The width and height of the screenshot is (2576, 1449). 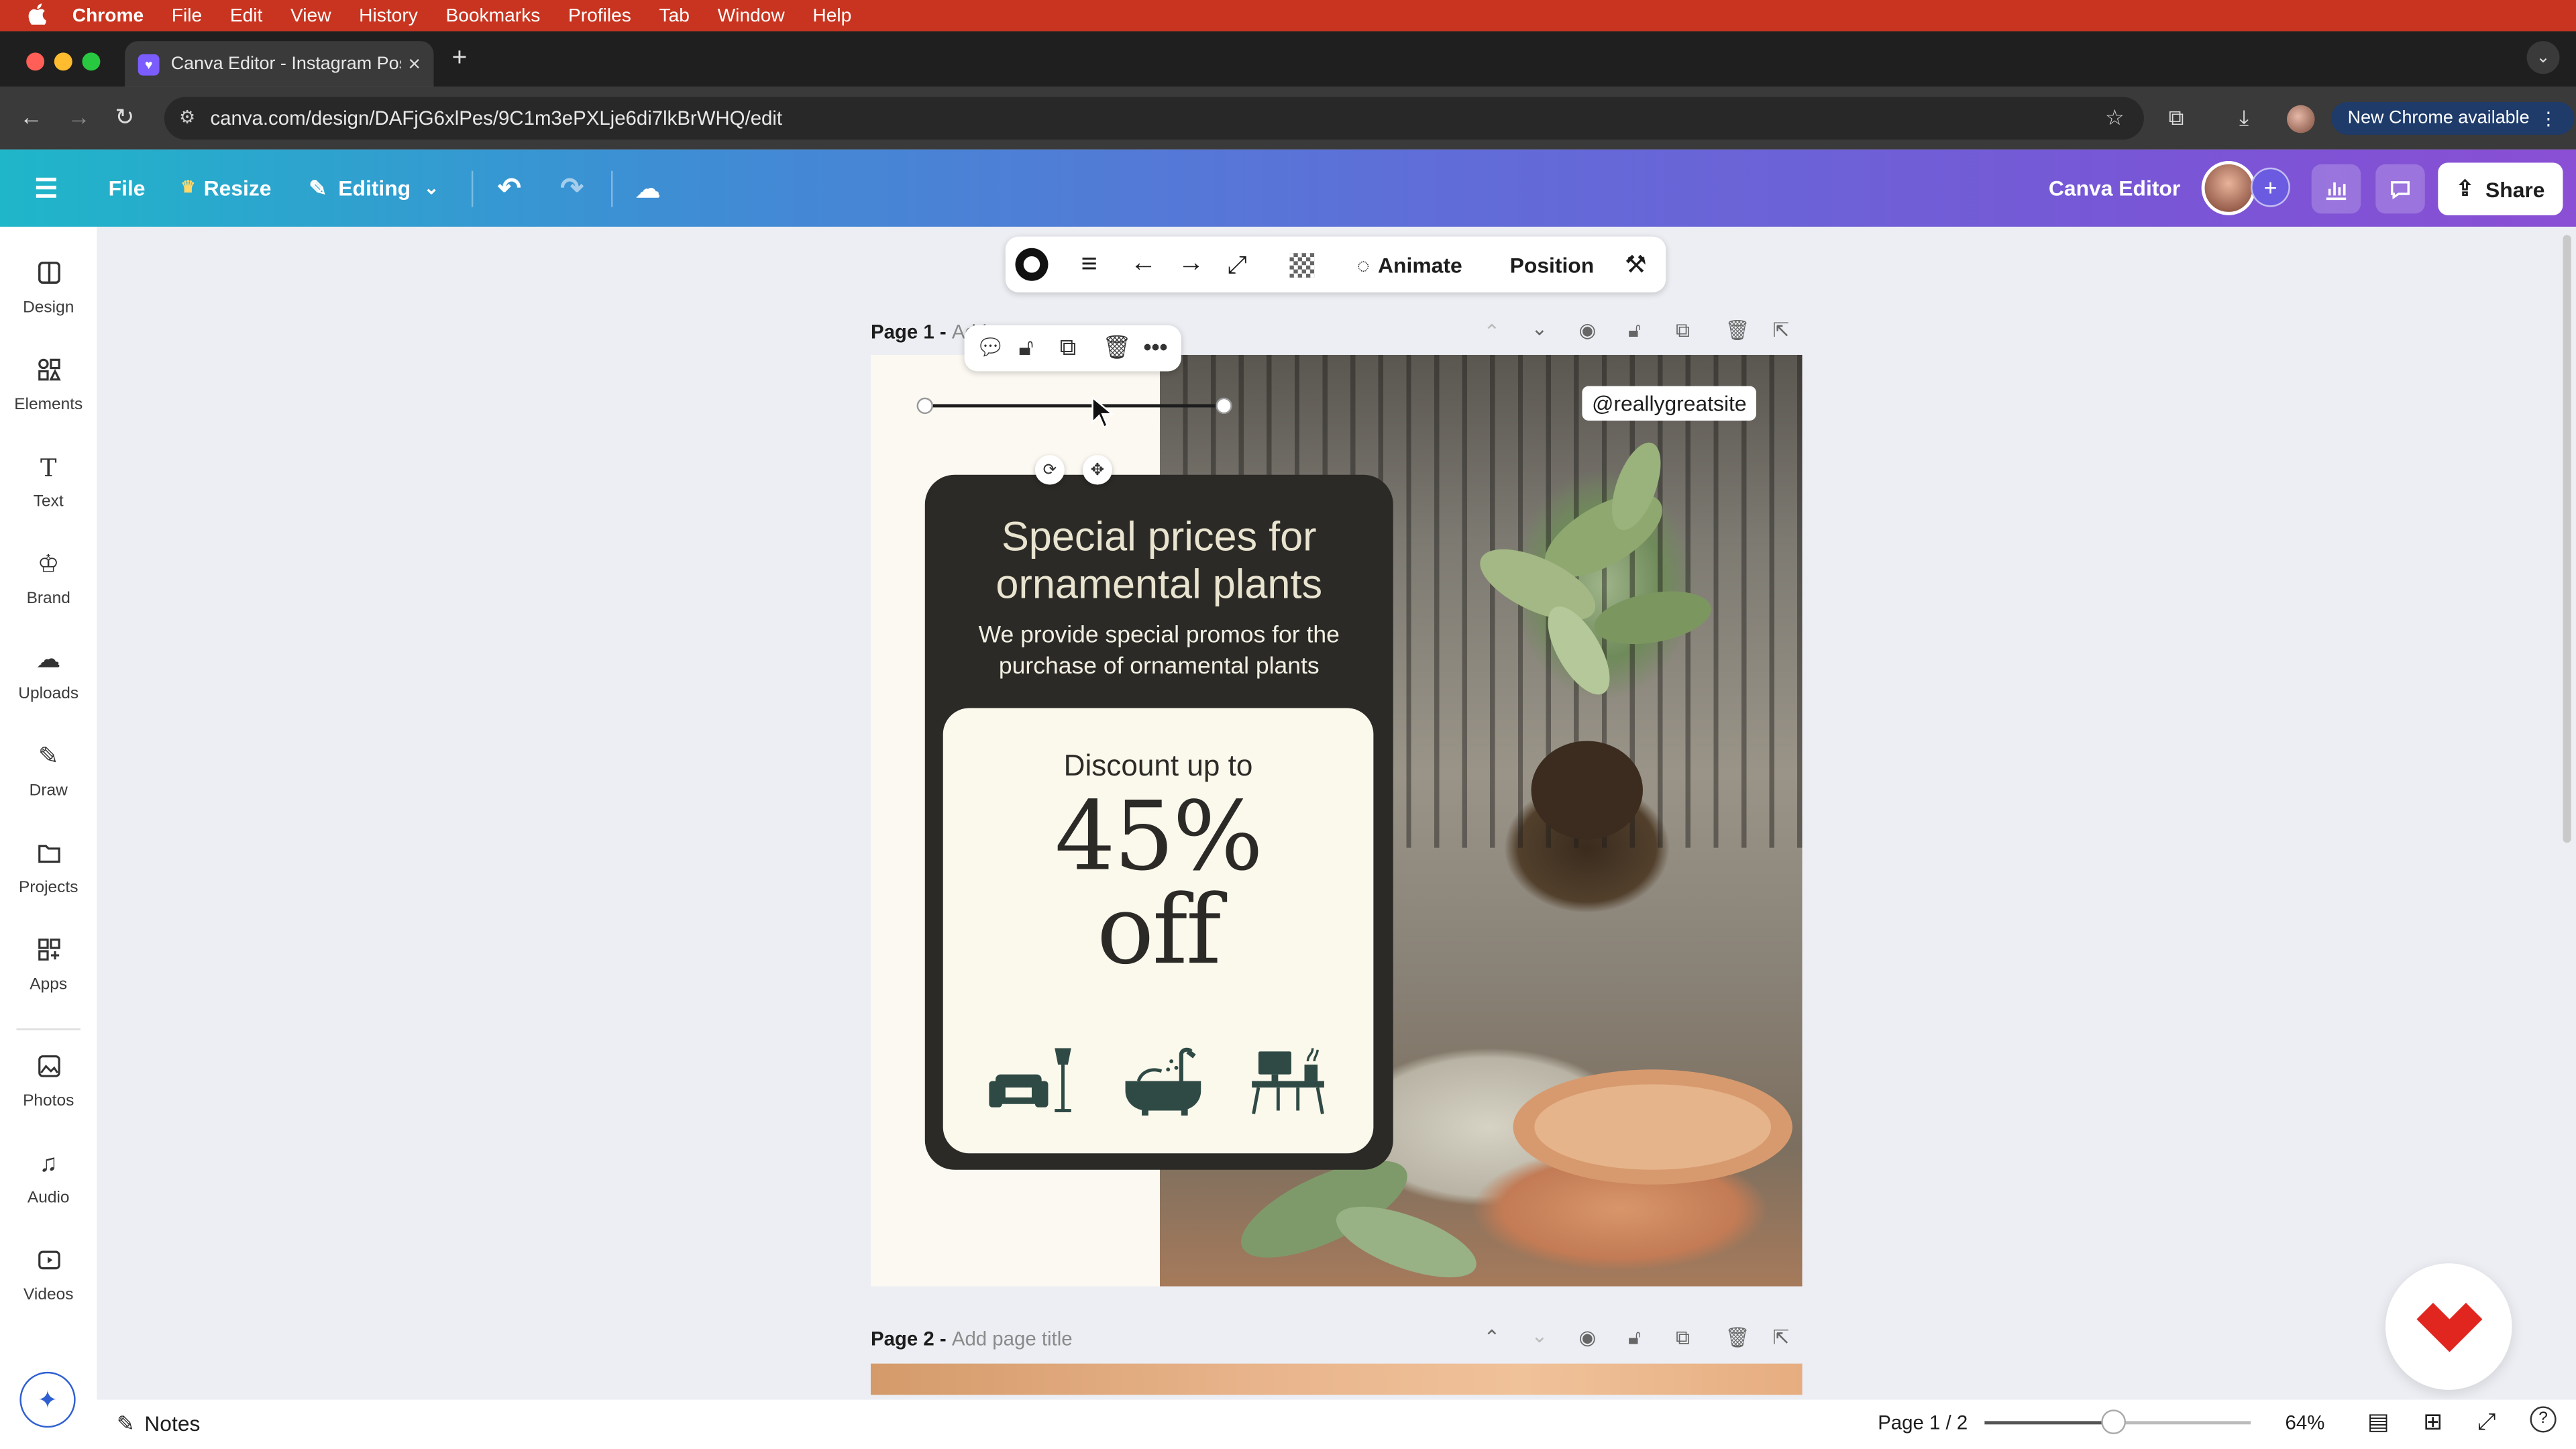 I want to click on sidebar-item-apps: Apps, so click(x=48, y=965).